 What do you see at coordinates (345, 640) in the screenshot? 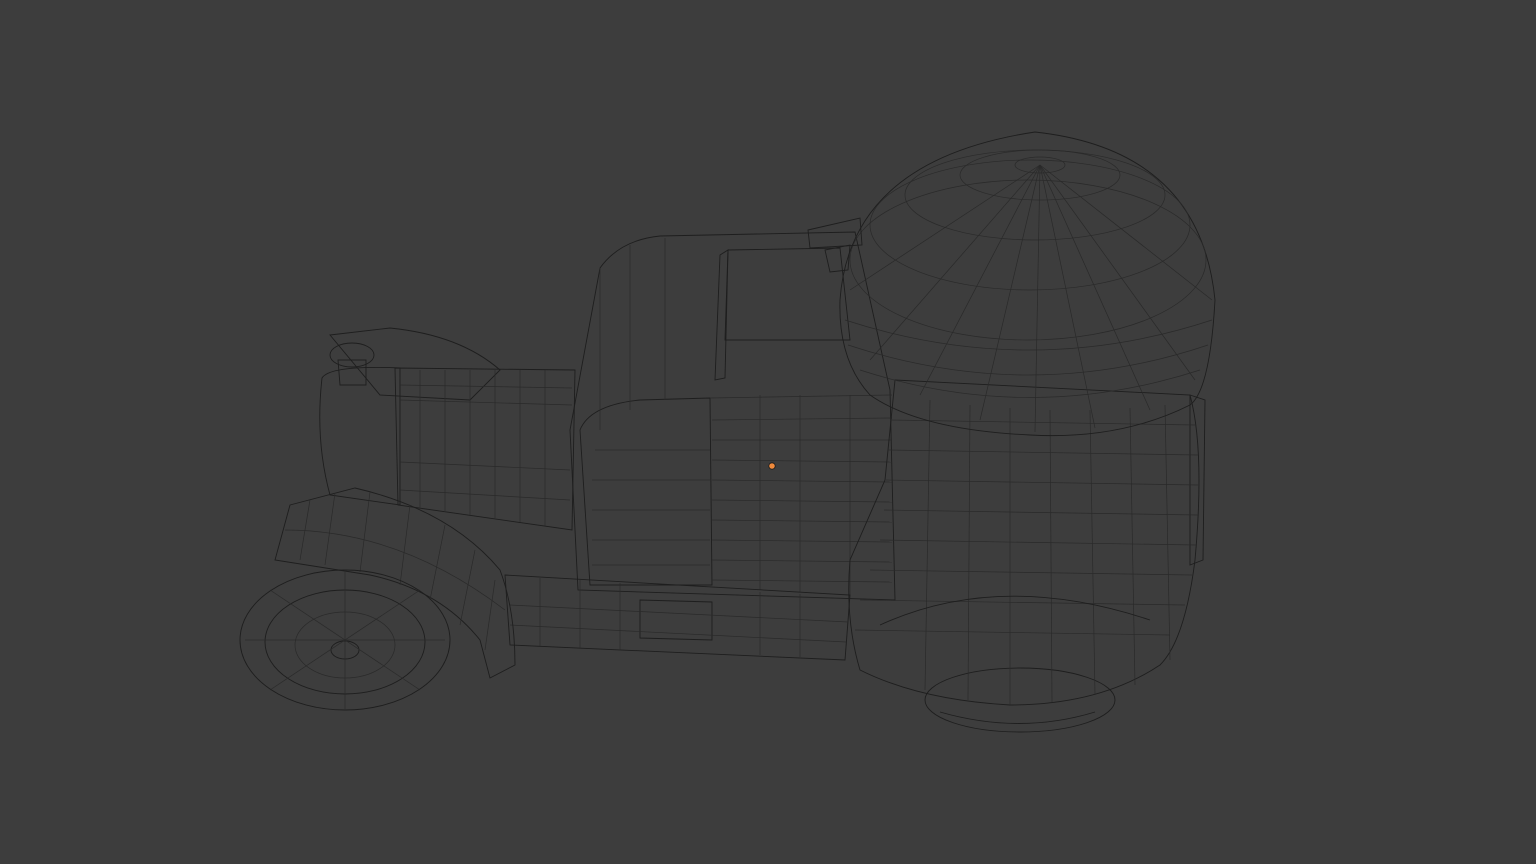
I see `front-wheel` at bounding box center [345, 640].